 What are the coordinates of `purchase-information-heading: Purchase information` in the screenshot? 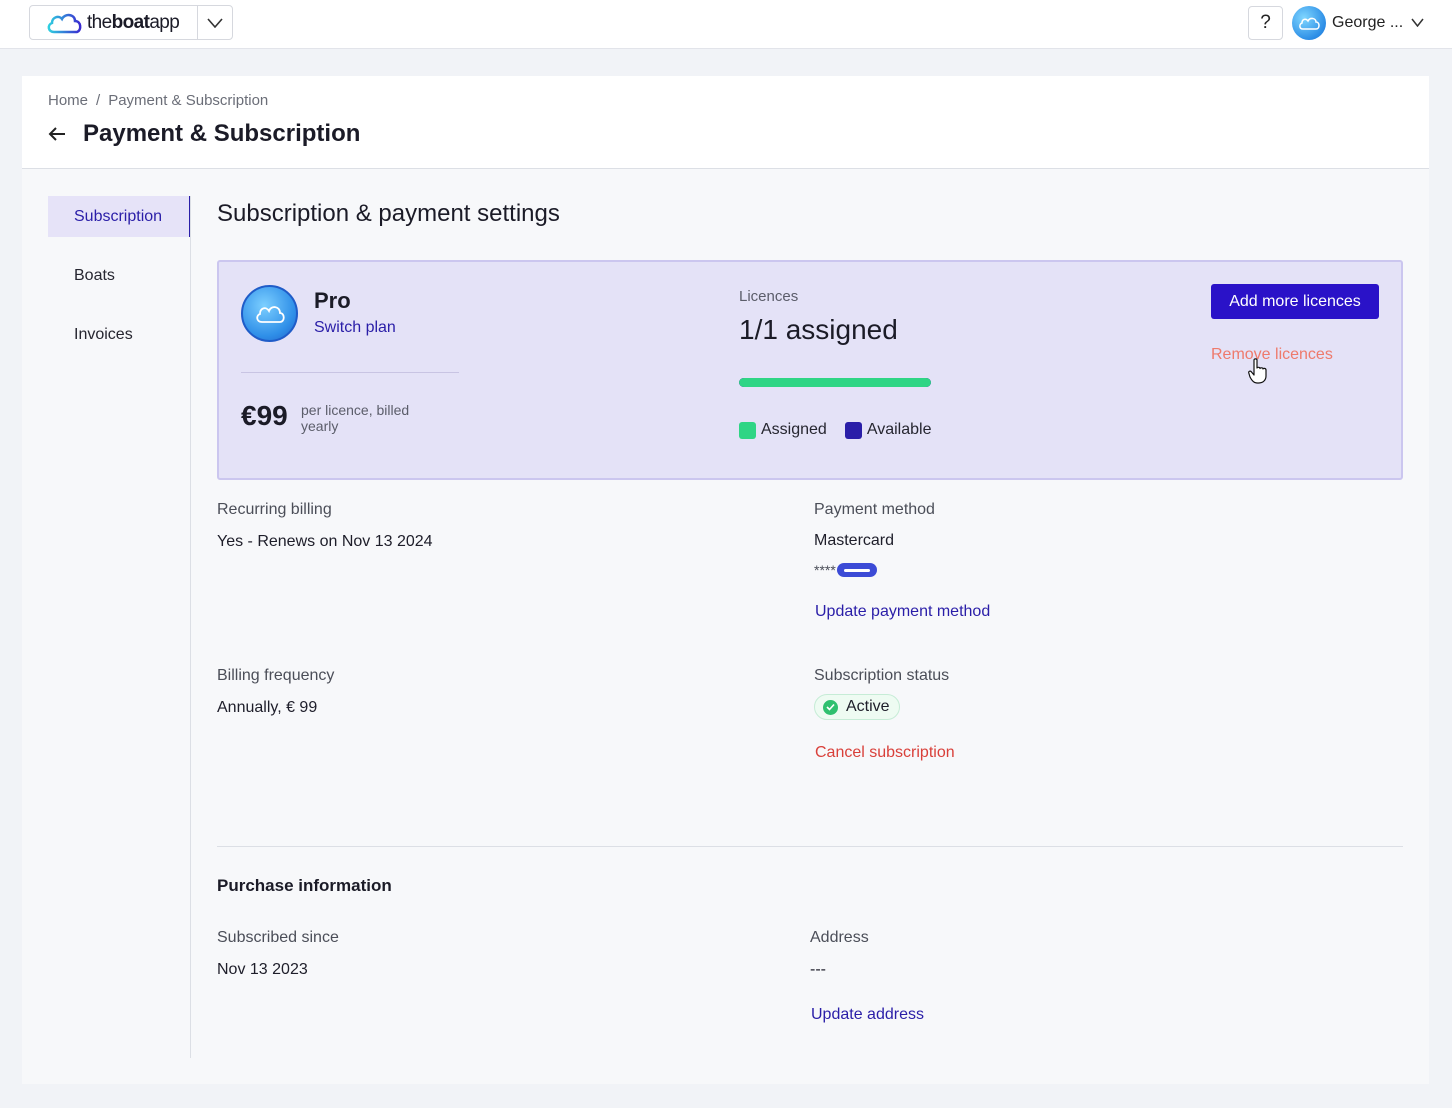 It's located at (304, 885).